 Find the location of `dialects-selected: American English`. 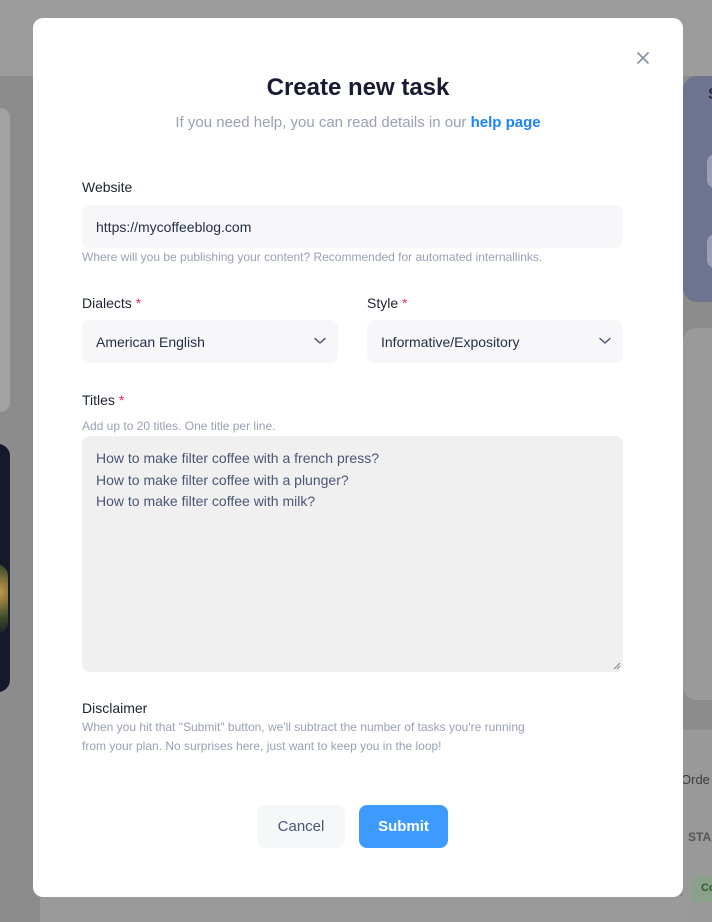

dialects-selected: American English is located at coordinates (150, 341).